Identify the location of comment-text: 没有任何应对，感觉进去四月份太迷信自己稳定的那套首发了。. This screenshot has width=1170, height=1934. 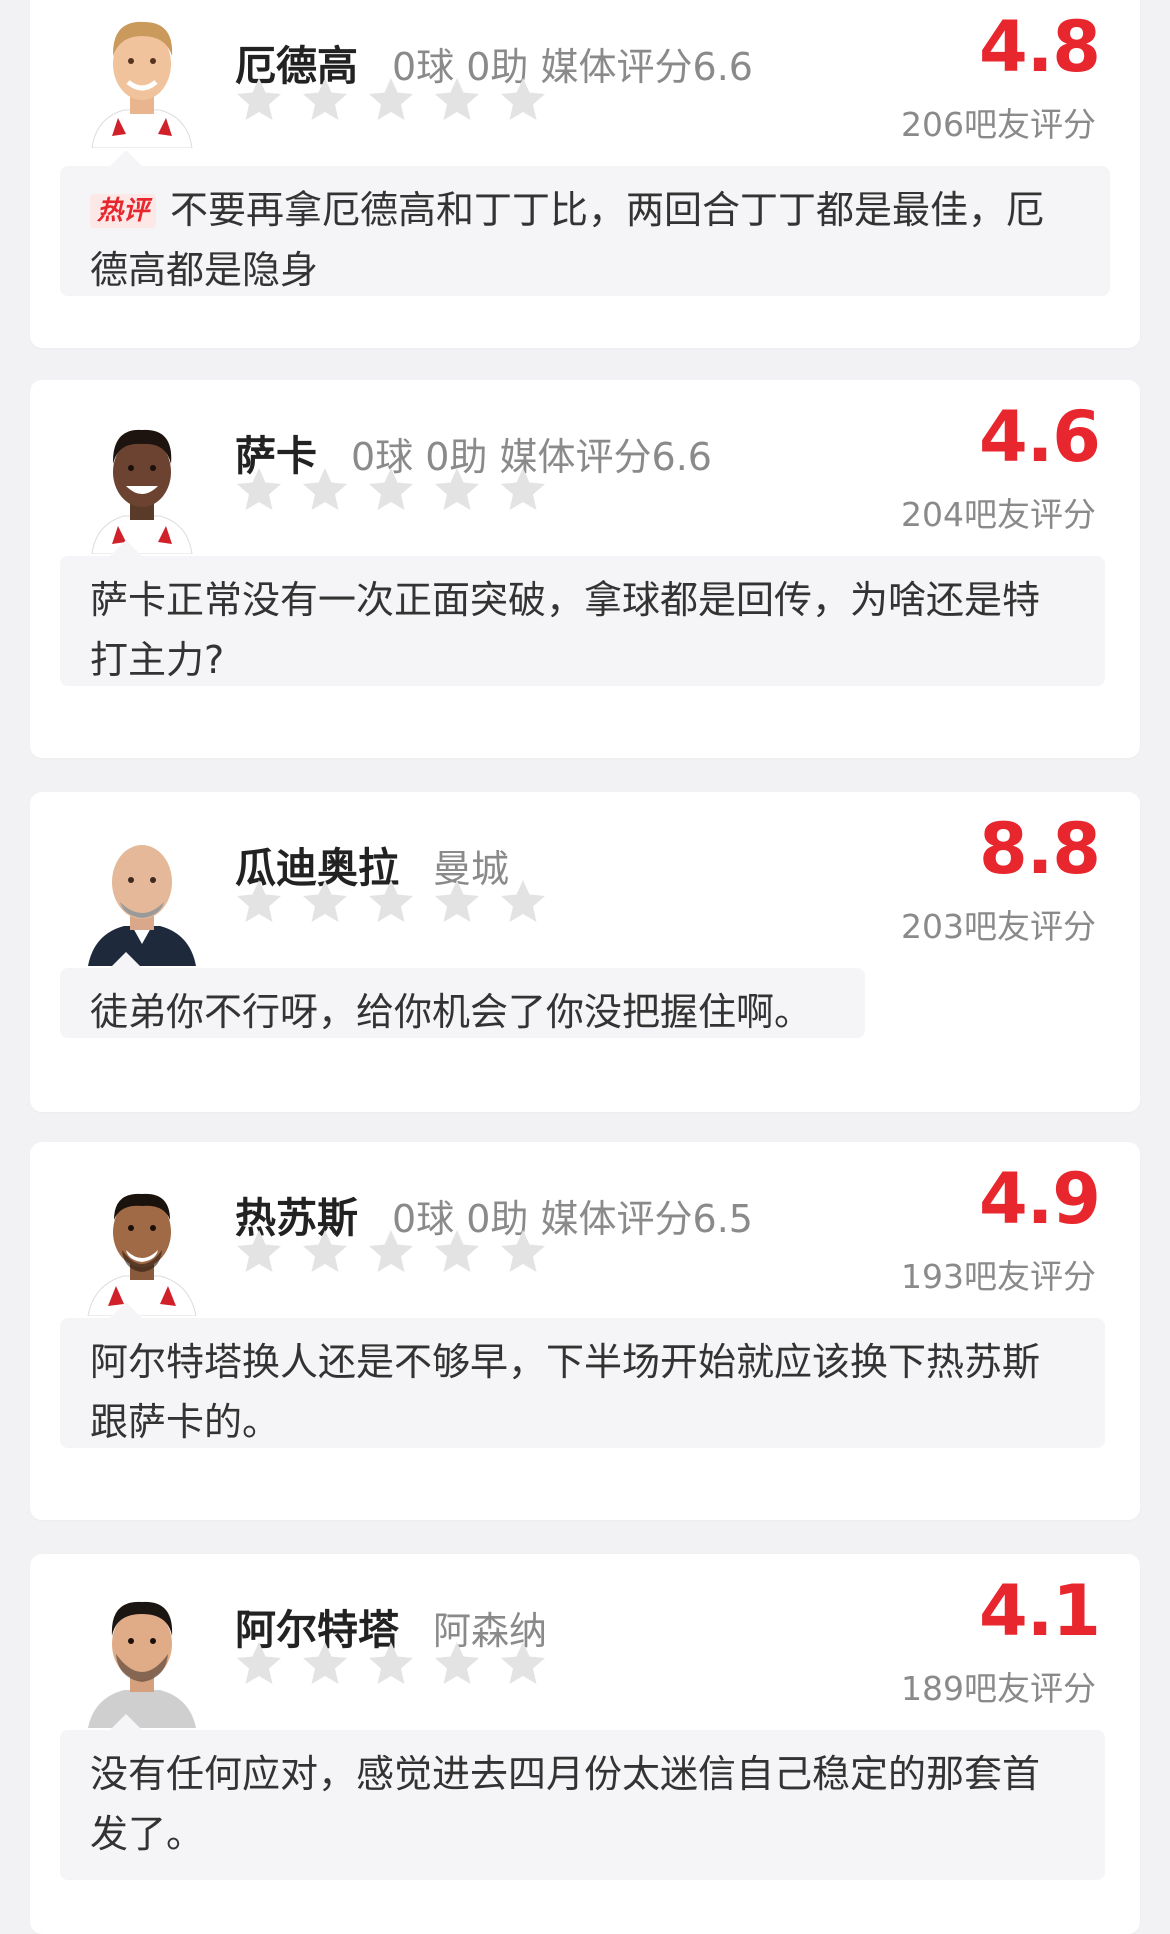
(565, 1804).